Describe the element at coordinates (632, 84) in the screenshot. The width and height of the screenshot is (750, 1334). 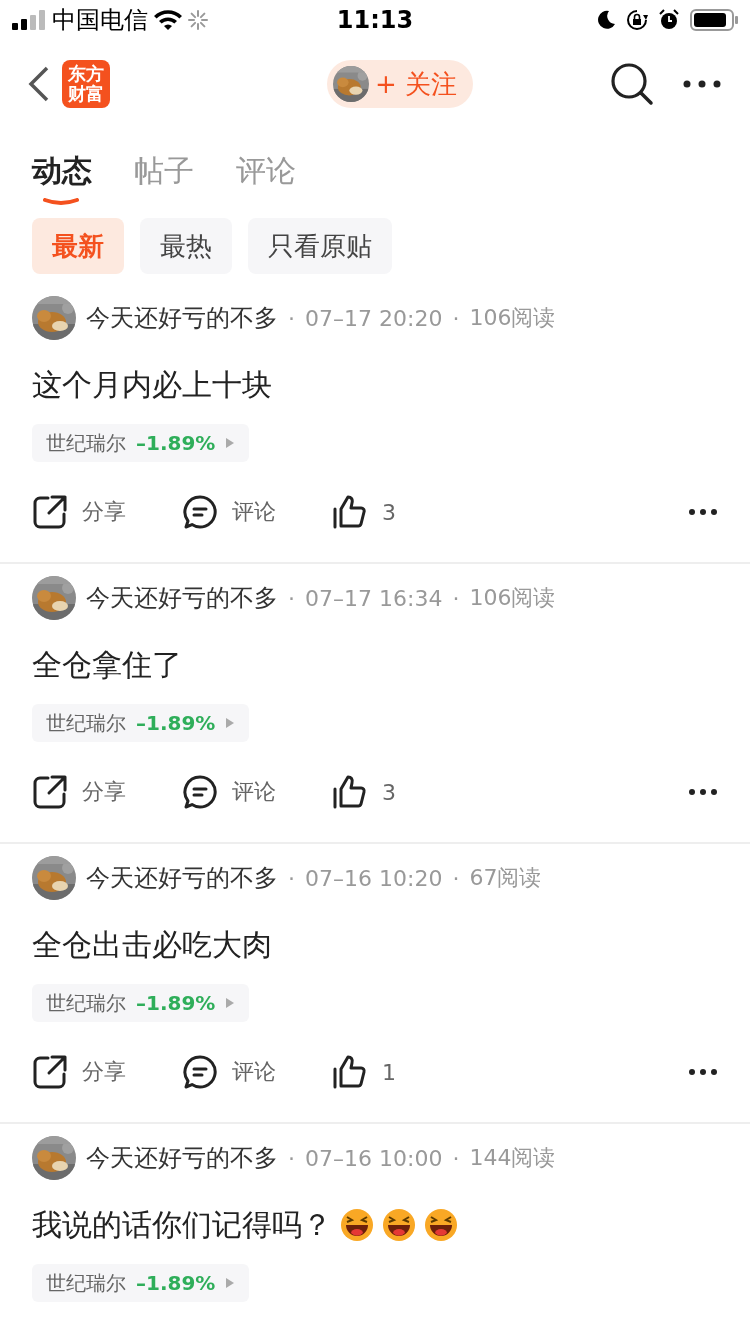
I see `search-icon` at that location.